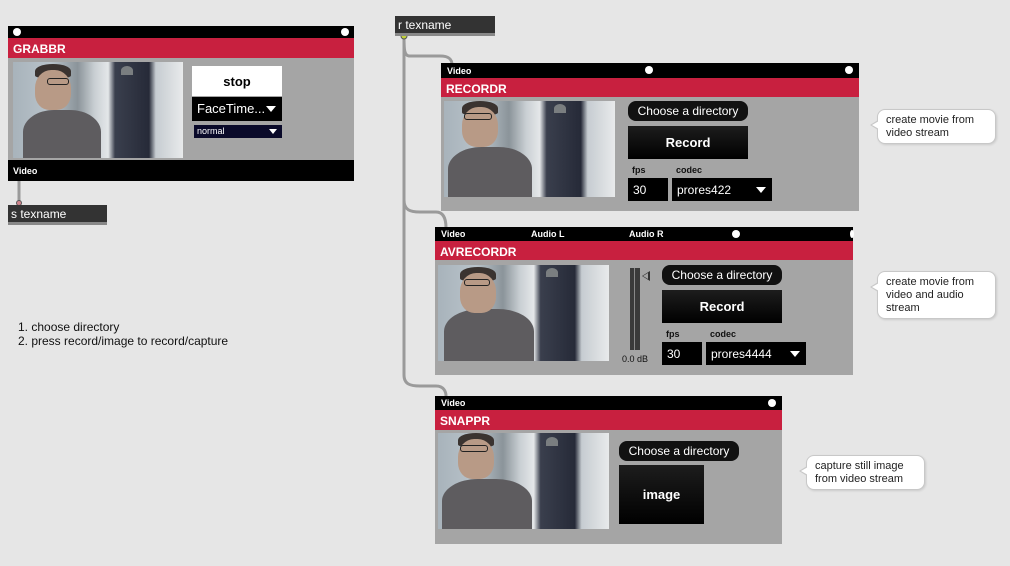  Describe the element at coordinates (39, 49) in the screenshot. I see `grabbr-title: GRABBR` at that location.